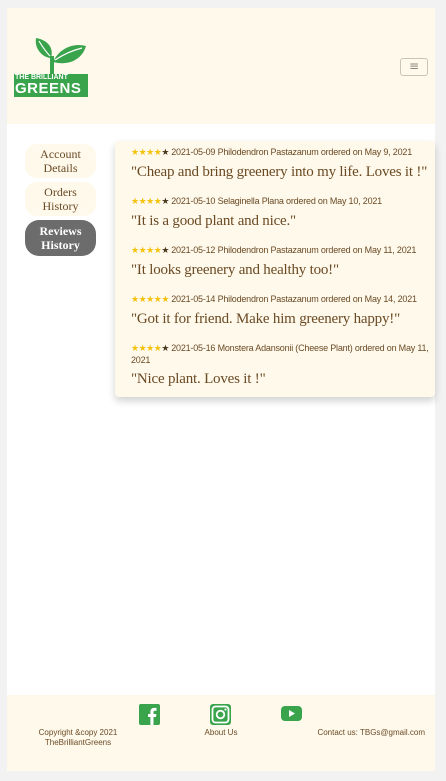 The image size is (446, 781). I want to click on review-text: "Nice plant. Loves it !", so click(198, 379).